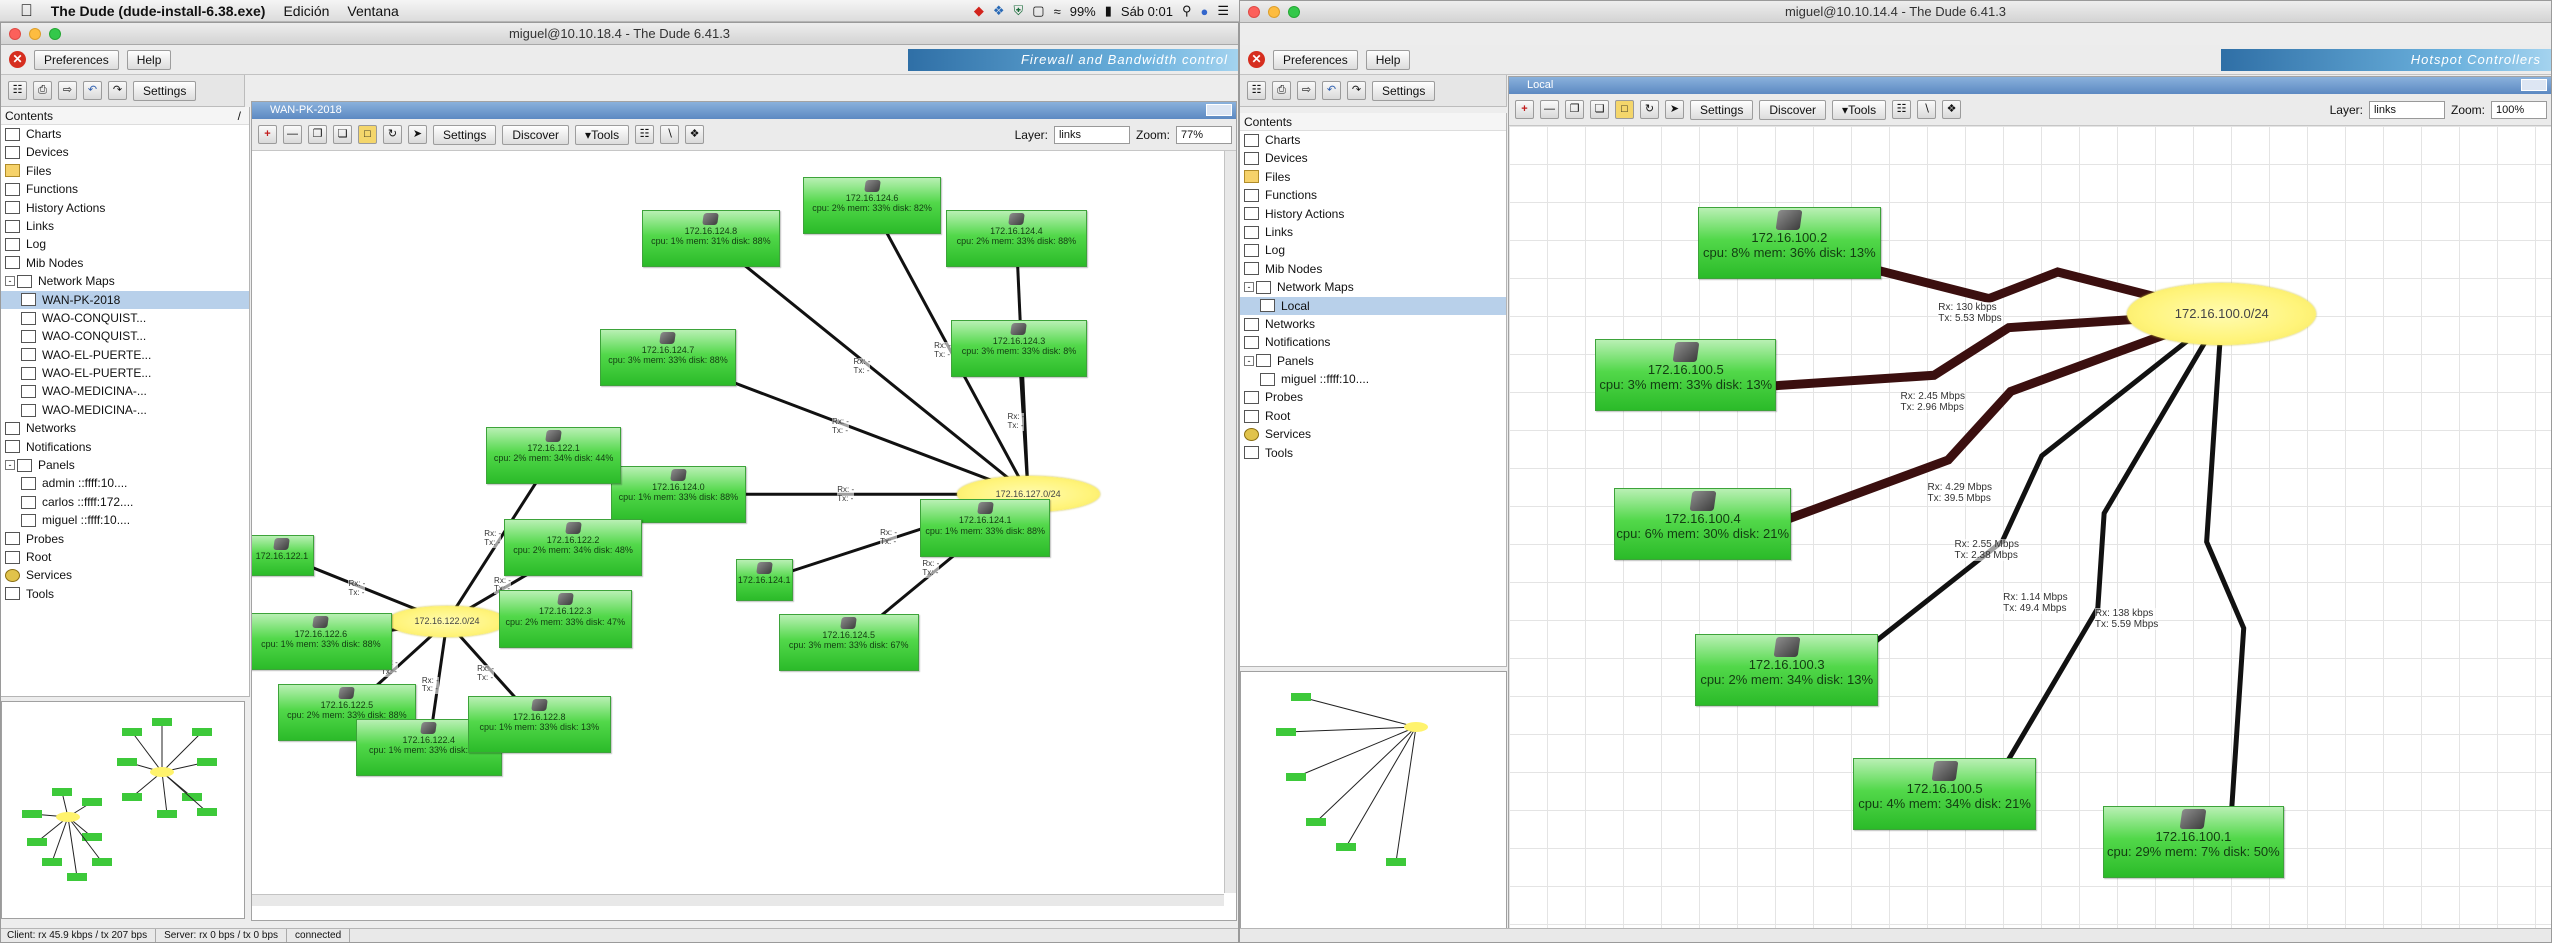 This screenshot has width=2552, height=943. I want to click on tree-item: Links, so click(125, 226).